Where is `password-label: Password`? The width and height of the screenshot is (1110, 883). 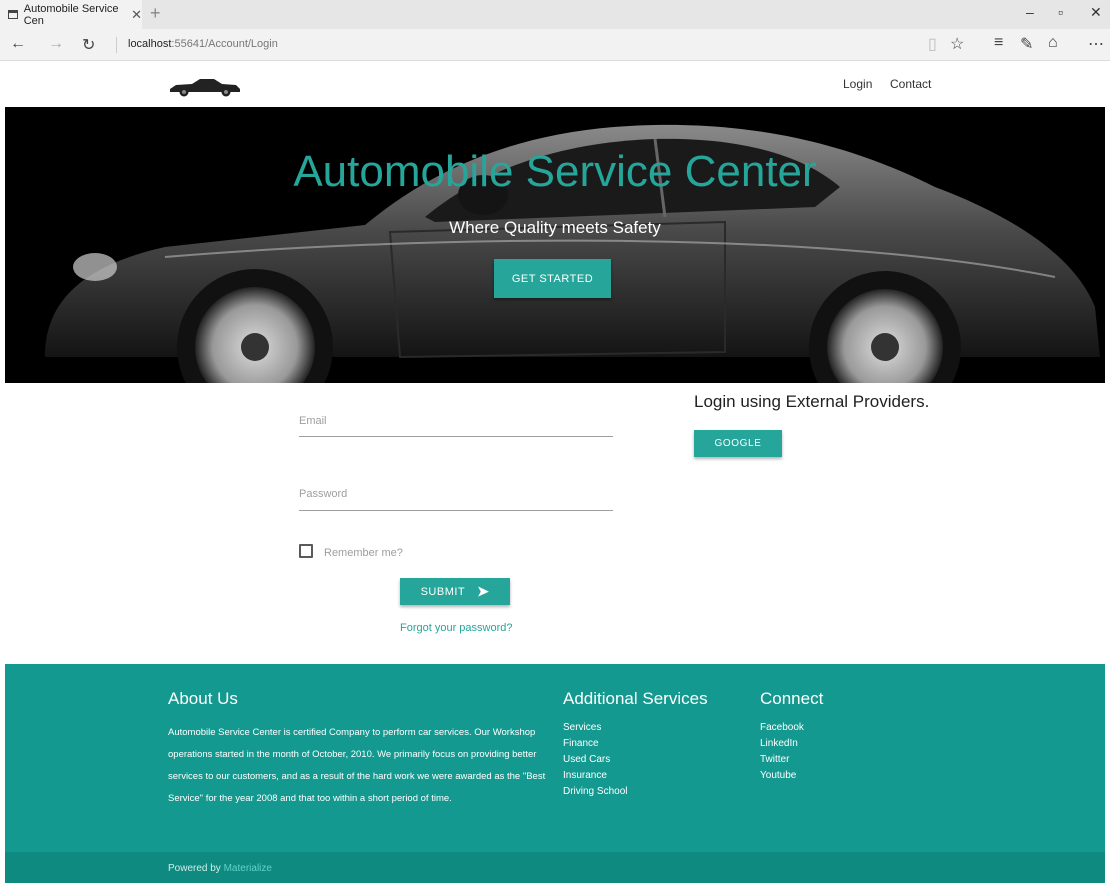 password-label: Password is located at coordinates (323, 494).